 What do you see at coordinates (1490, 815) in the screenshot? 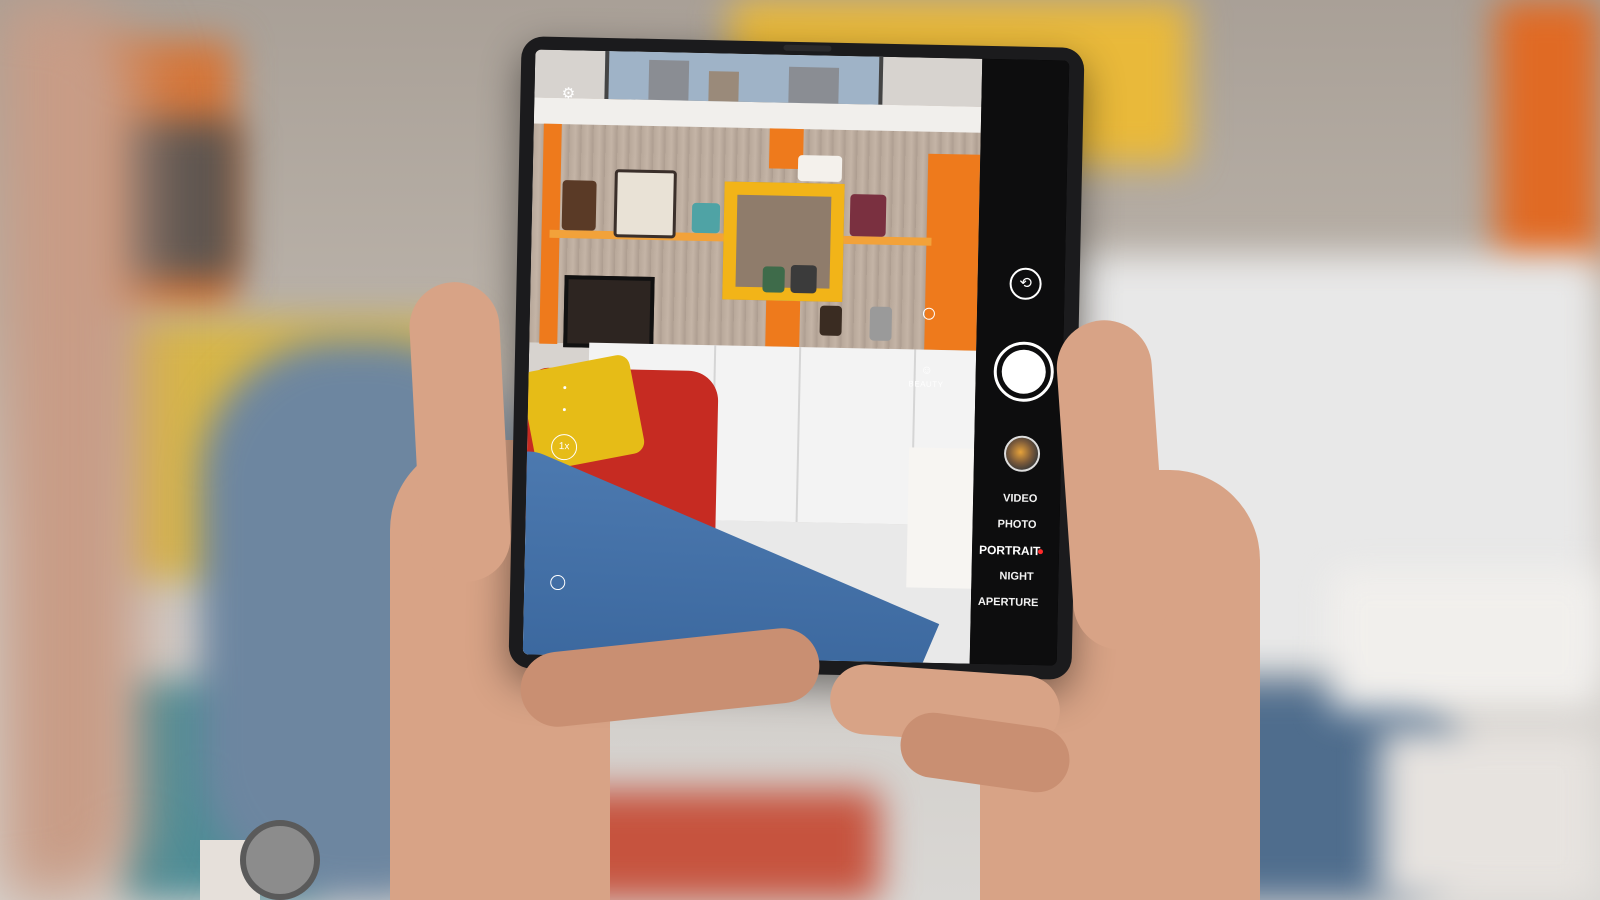
I see `background-shoe` at bounding box center [1490, 815].